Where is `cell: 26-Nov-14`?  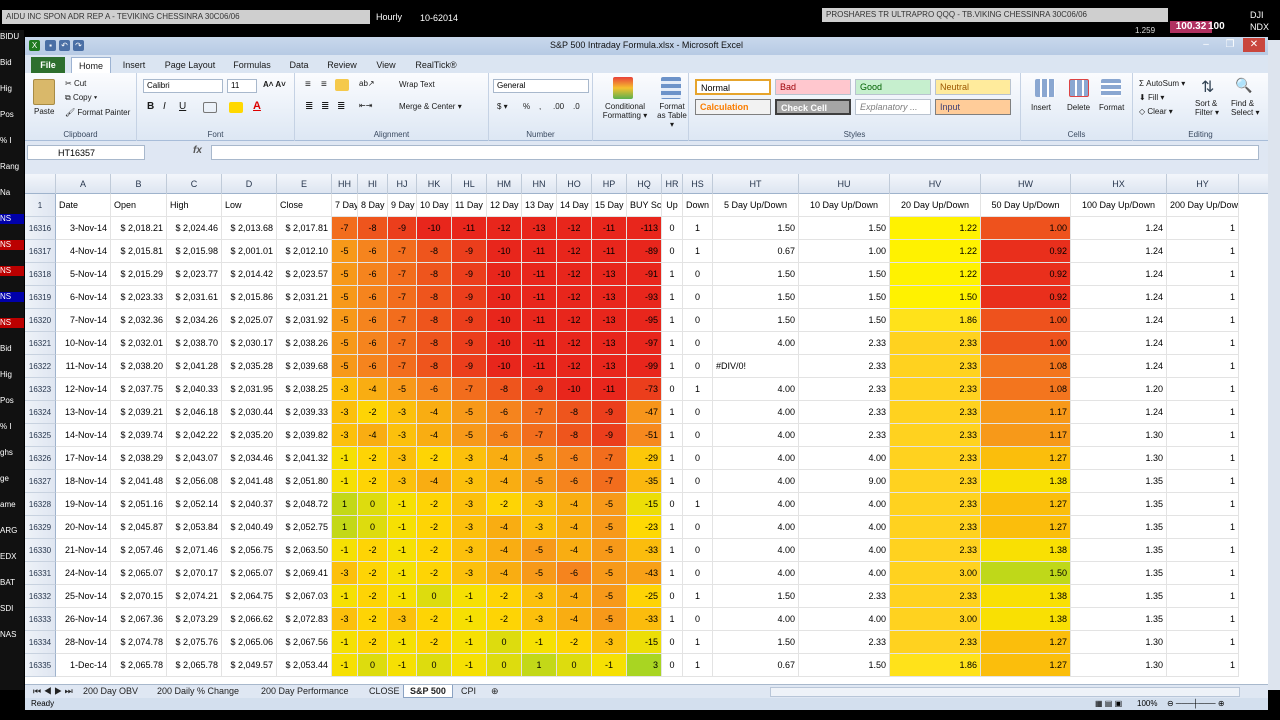
cell: 26-Nov-14 is located at coordinates (83, 619).